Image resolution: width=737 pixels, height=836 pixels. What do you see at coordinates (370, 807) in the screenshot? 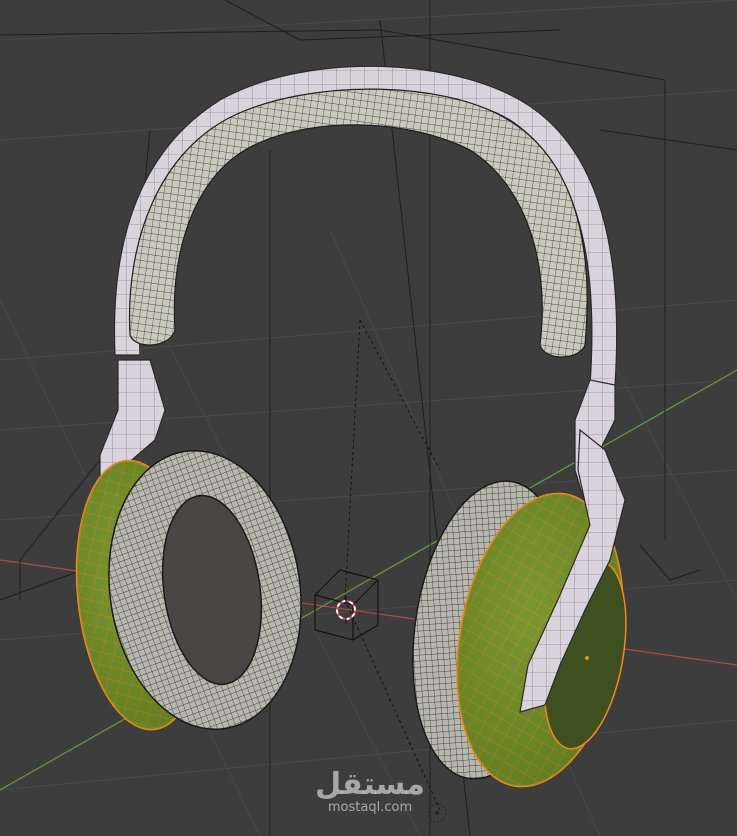
I see `watermark-url: mostaql.com` at bounding box center [370, 807].